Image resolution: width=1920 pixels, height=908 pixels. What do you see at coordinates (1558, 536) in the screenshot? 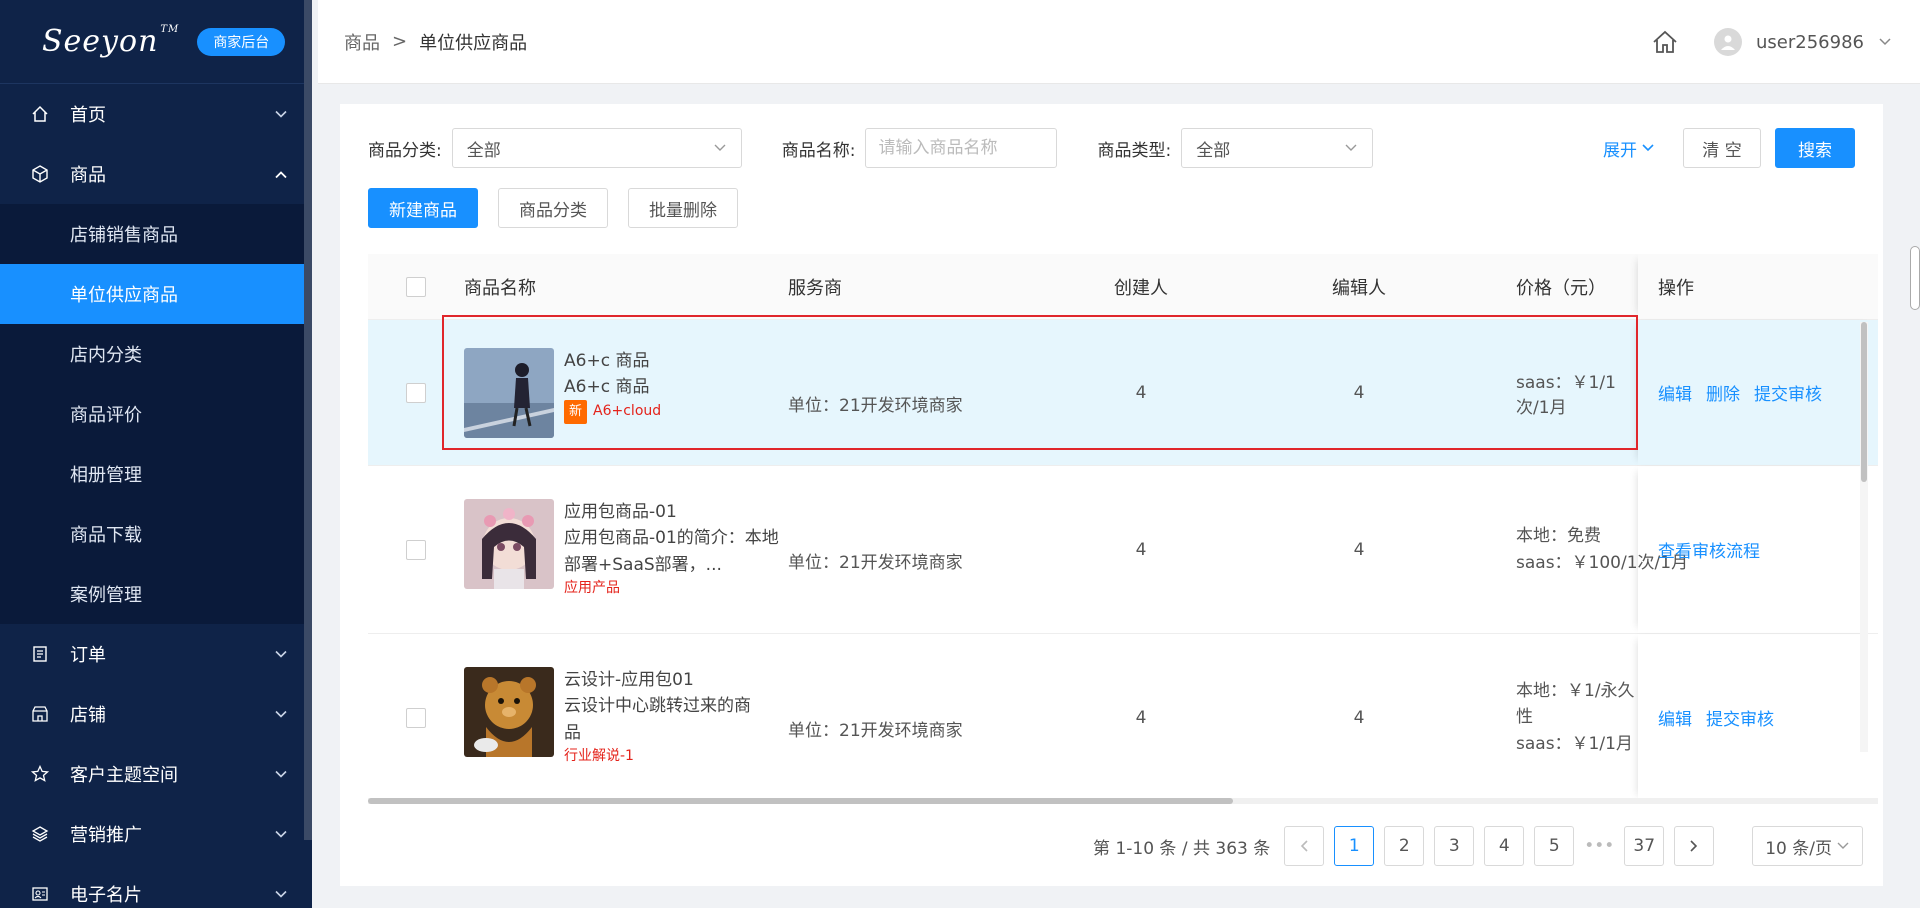
I see `price-line: 本地：免费` at bounding box center [1558, 536].